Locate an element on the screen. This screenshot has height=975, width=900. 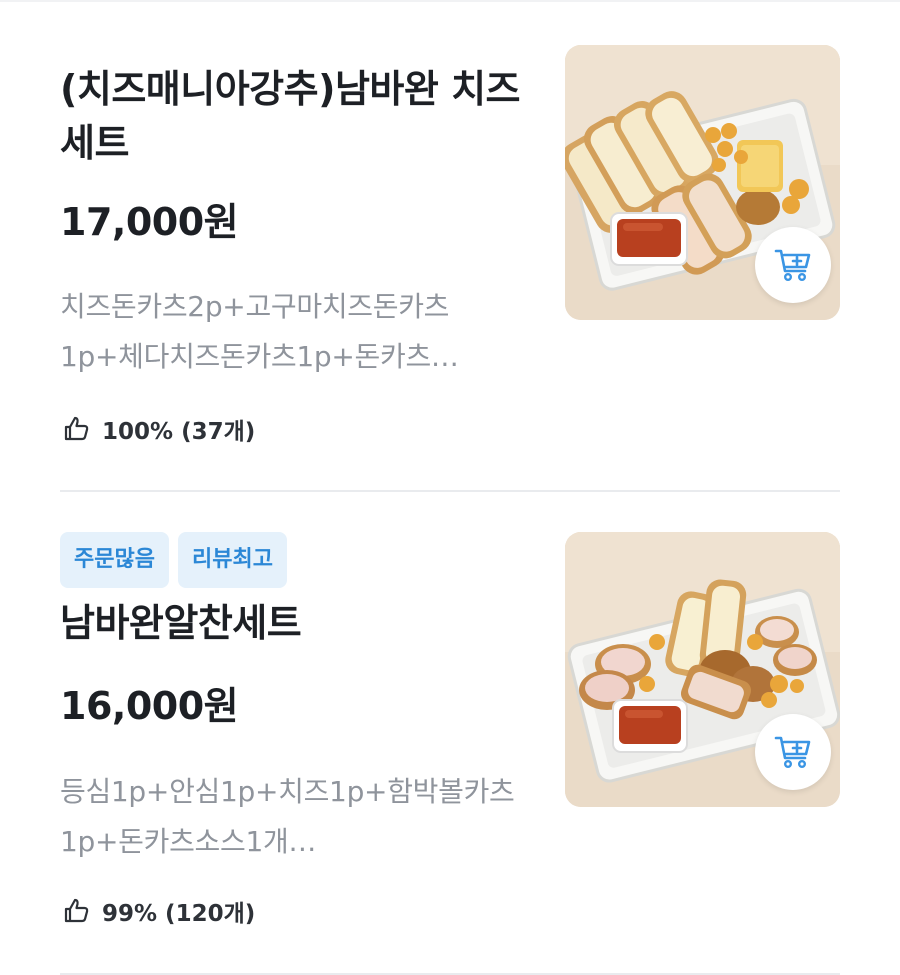
menu-item-price: 16,000원 is located at coordinates (149, 706).